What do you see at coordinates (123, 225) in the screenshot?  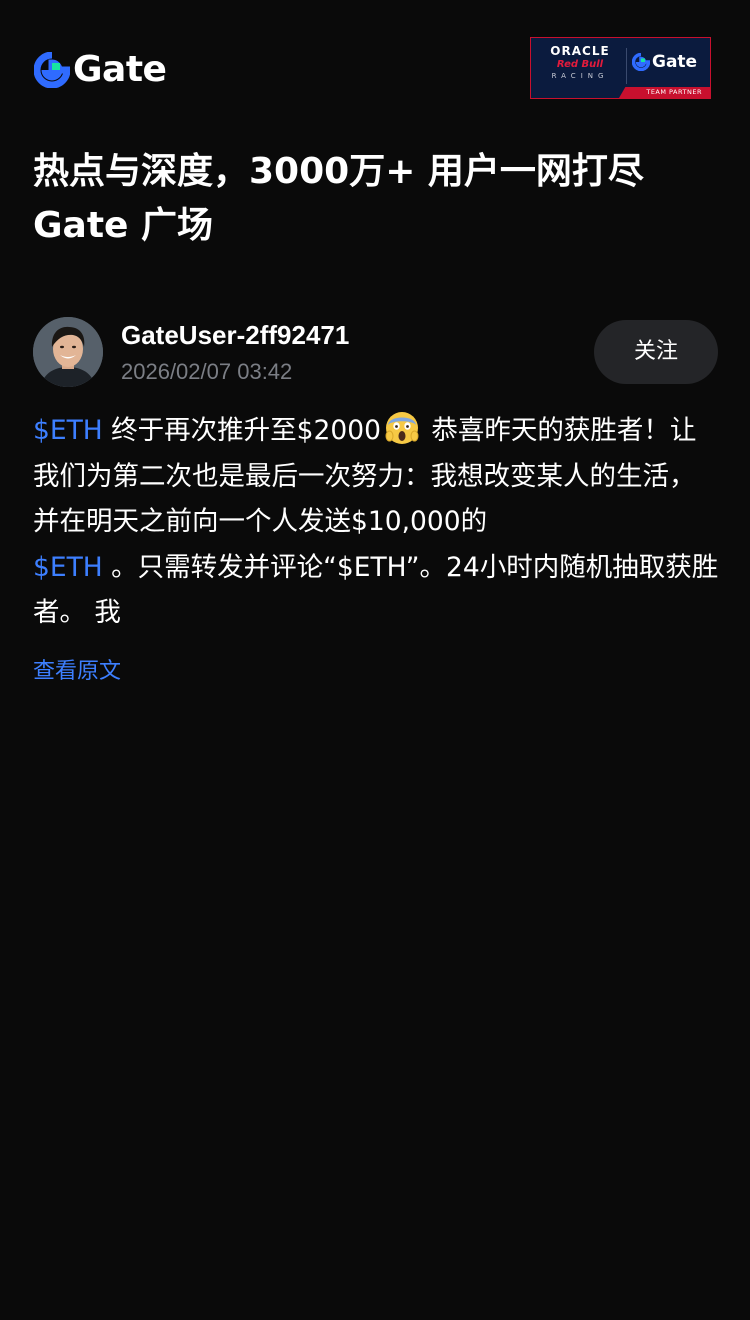 I see `headline-line-2: Gate 广场` at bounding box center [123, 225].